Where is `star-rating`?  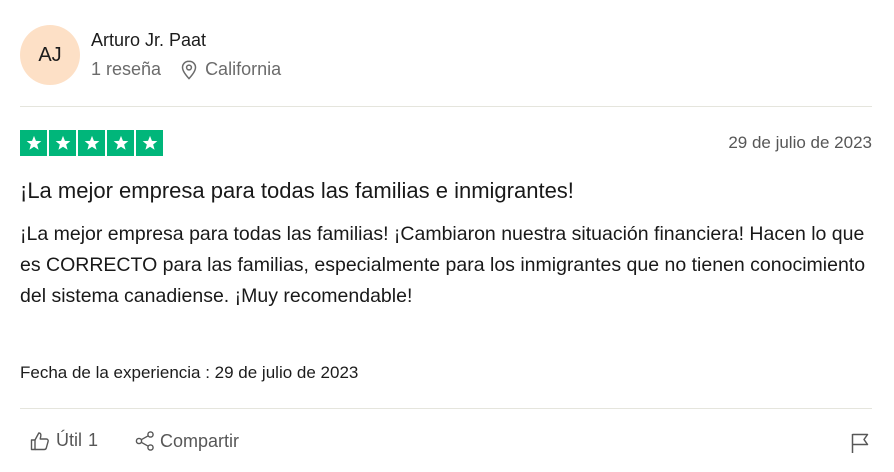 star-rating is located at coordinates (91, 143).